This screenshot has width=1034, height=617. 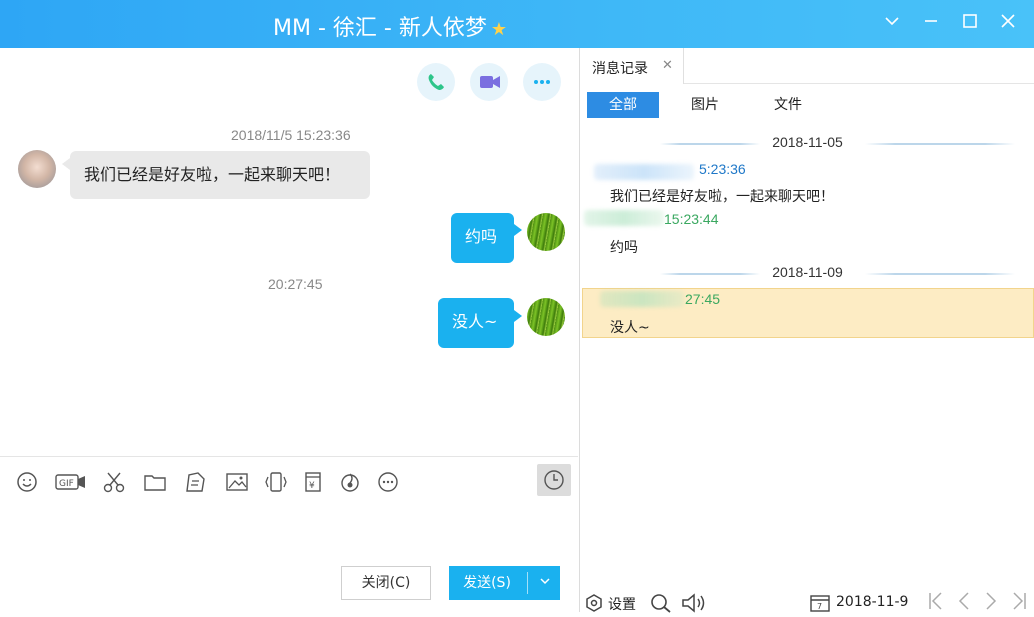 I want to click on history-footer: 设置 7 2018-11-9, so click(x=807, y=601).